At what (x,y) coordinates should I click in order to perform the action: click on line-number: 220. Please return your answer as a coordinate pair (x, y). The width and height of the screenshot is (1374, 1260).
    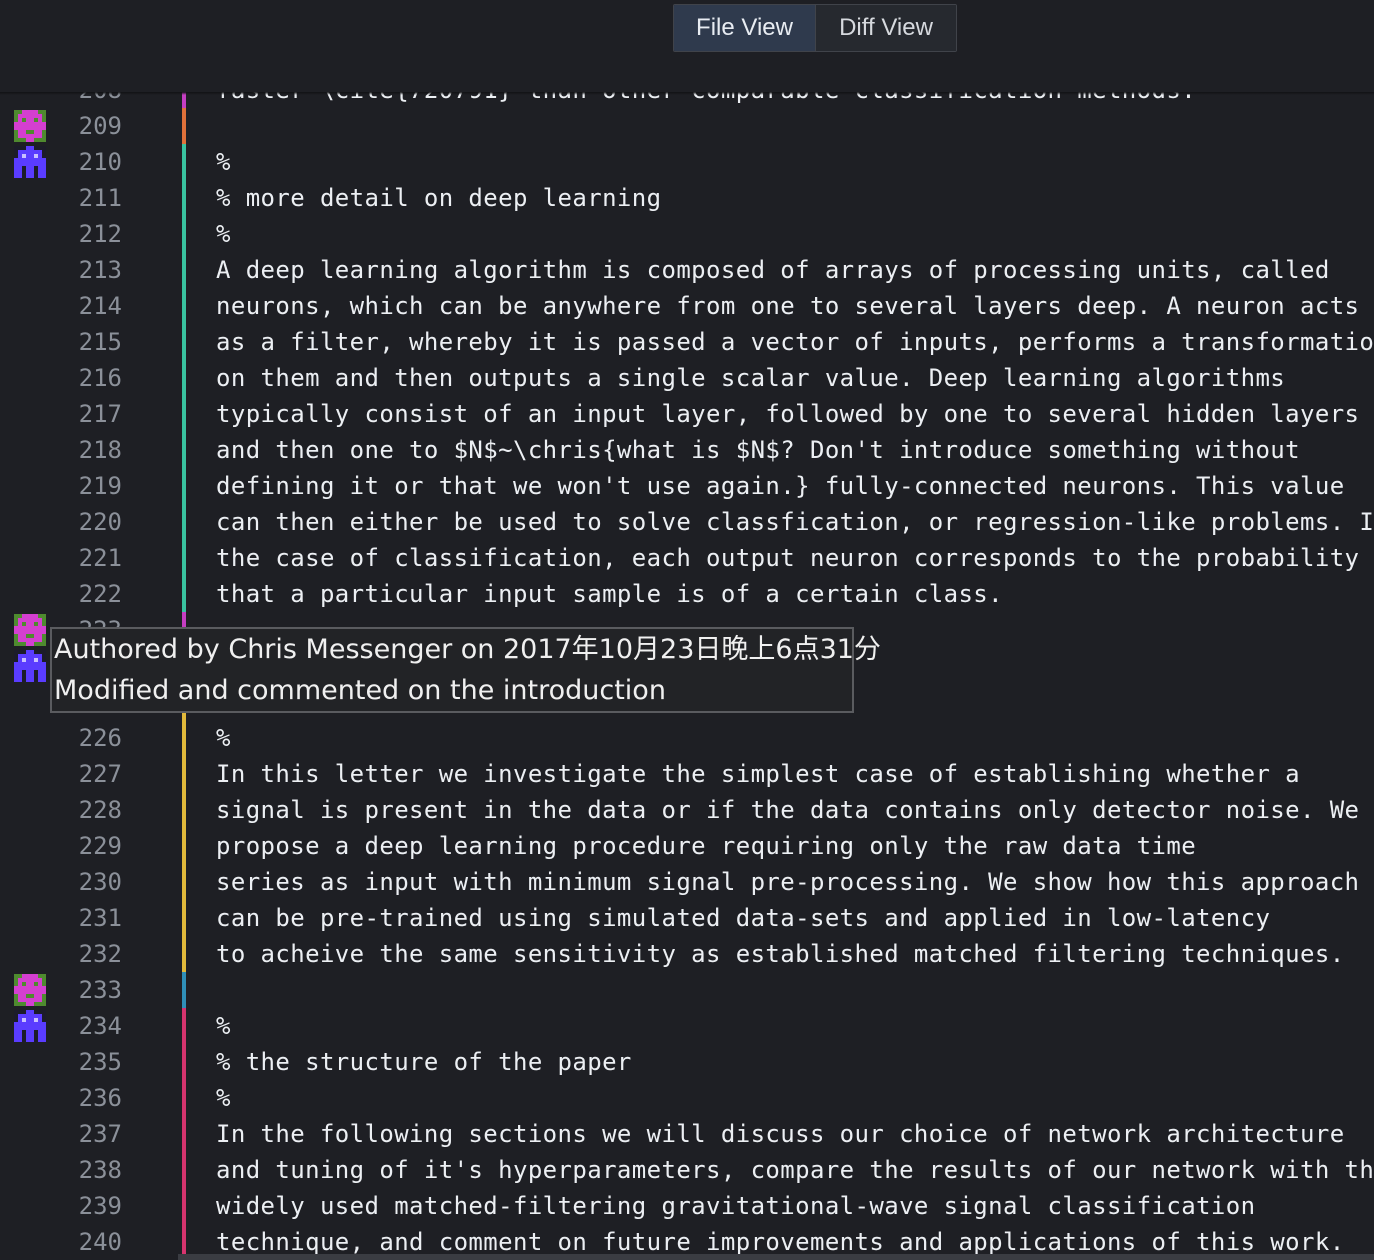
    Looking at the image, I should click on (100, 522).